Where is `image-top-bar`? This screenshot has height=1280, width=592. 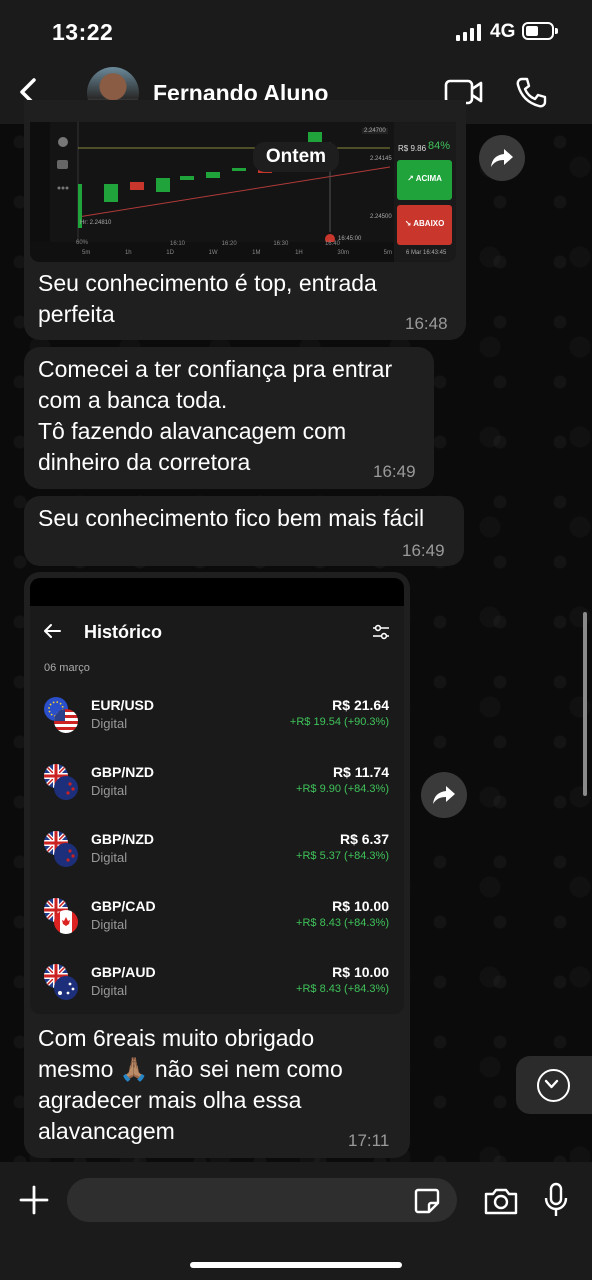 image-top-bar is located at coordinates (217, 592).